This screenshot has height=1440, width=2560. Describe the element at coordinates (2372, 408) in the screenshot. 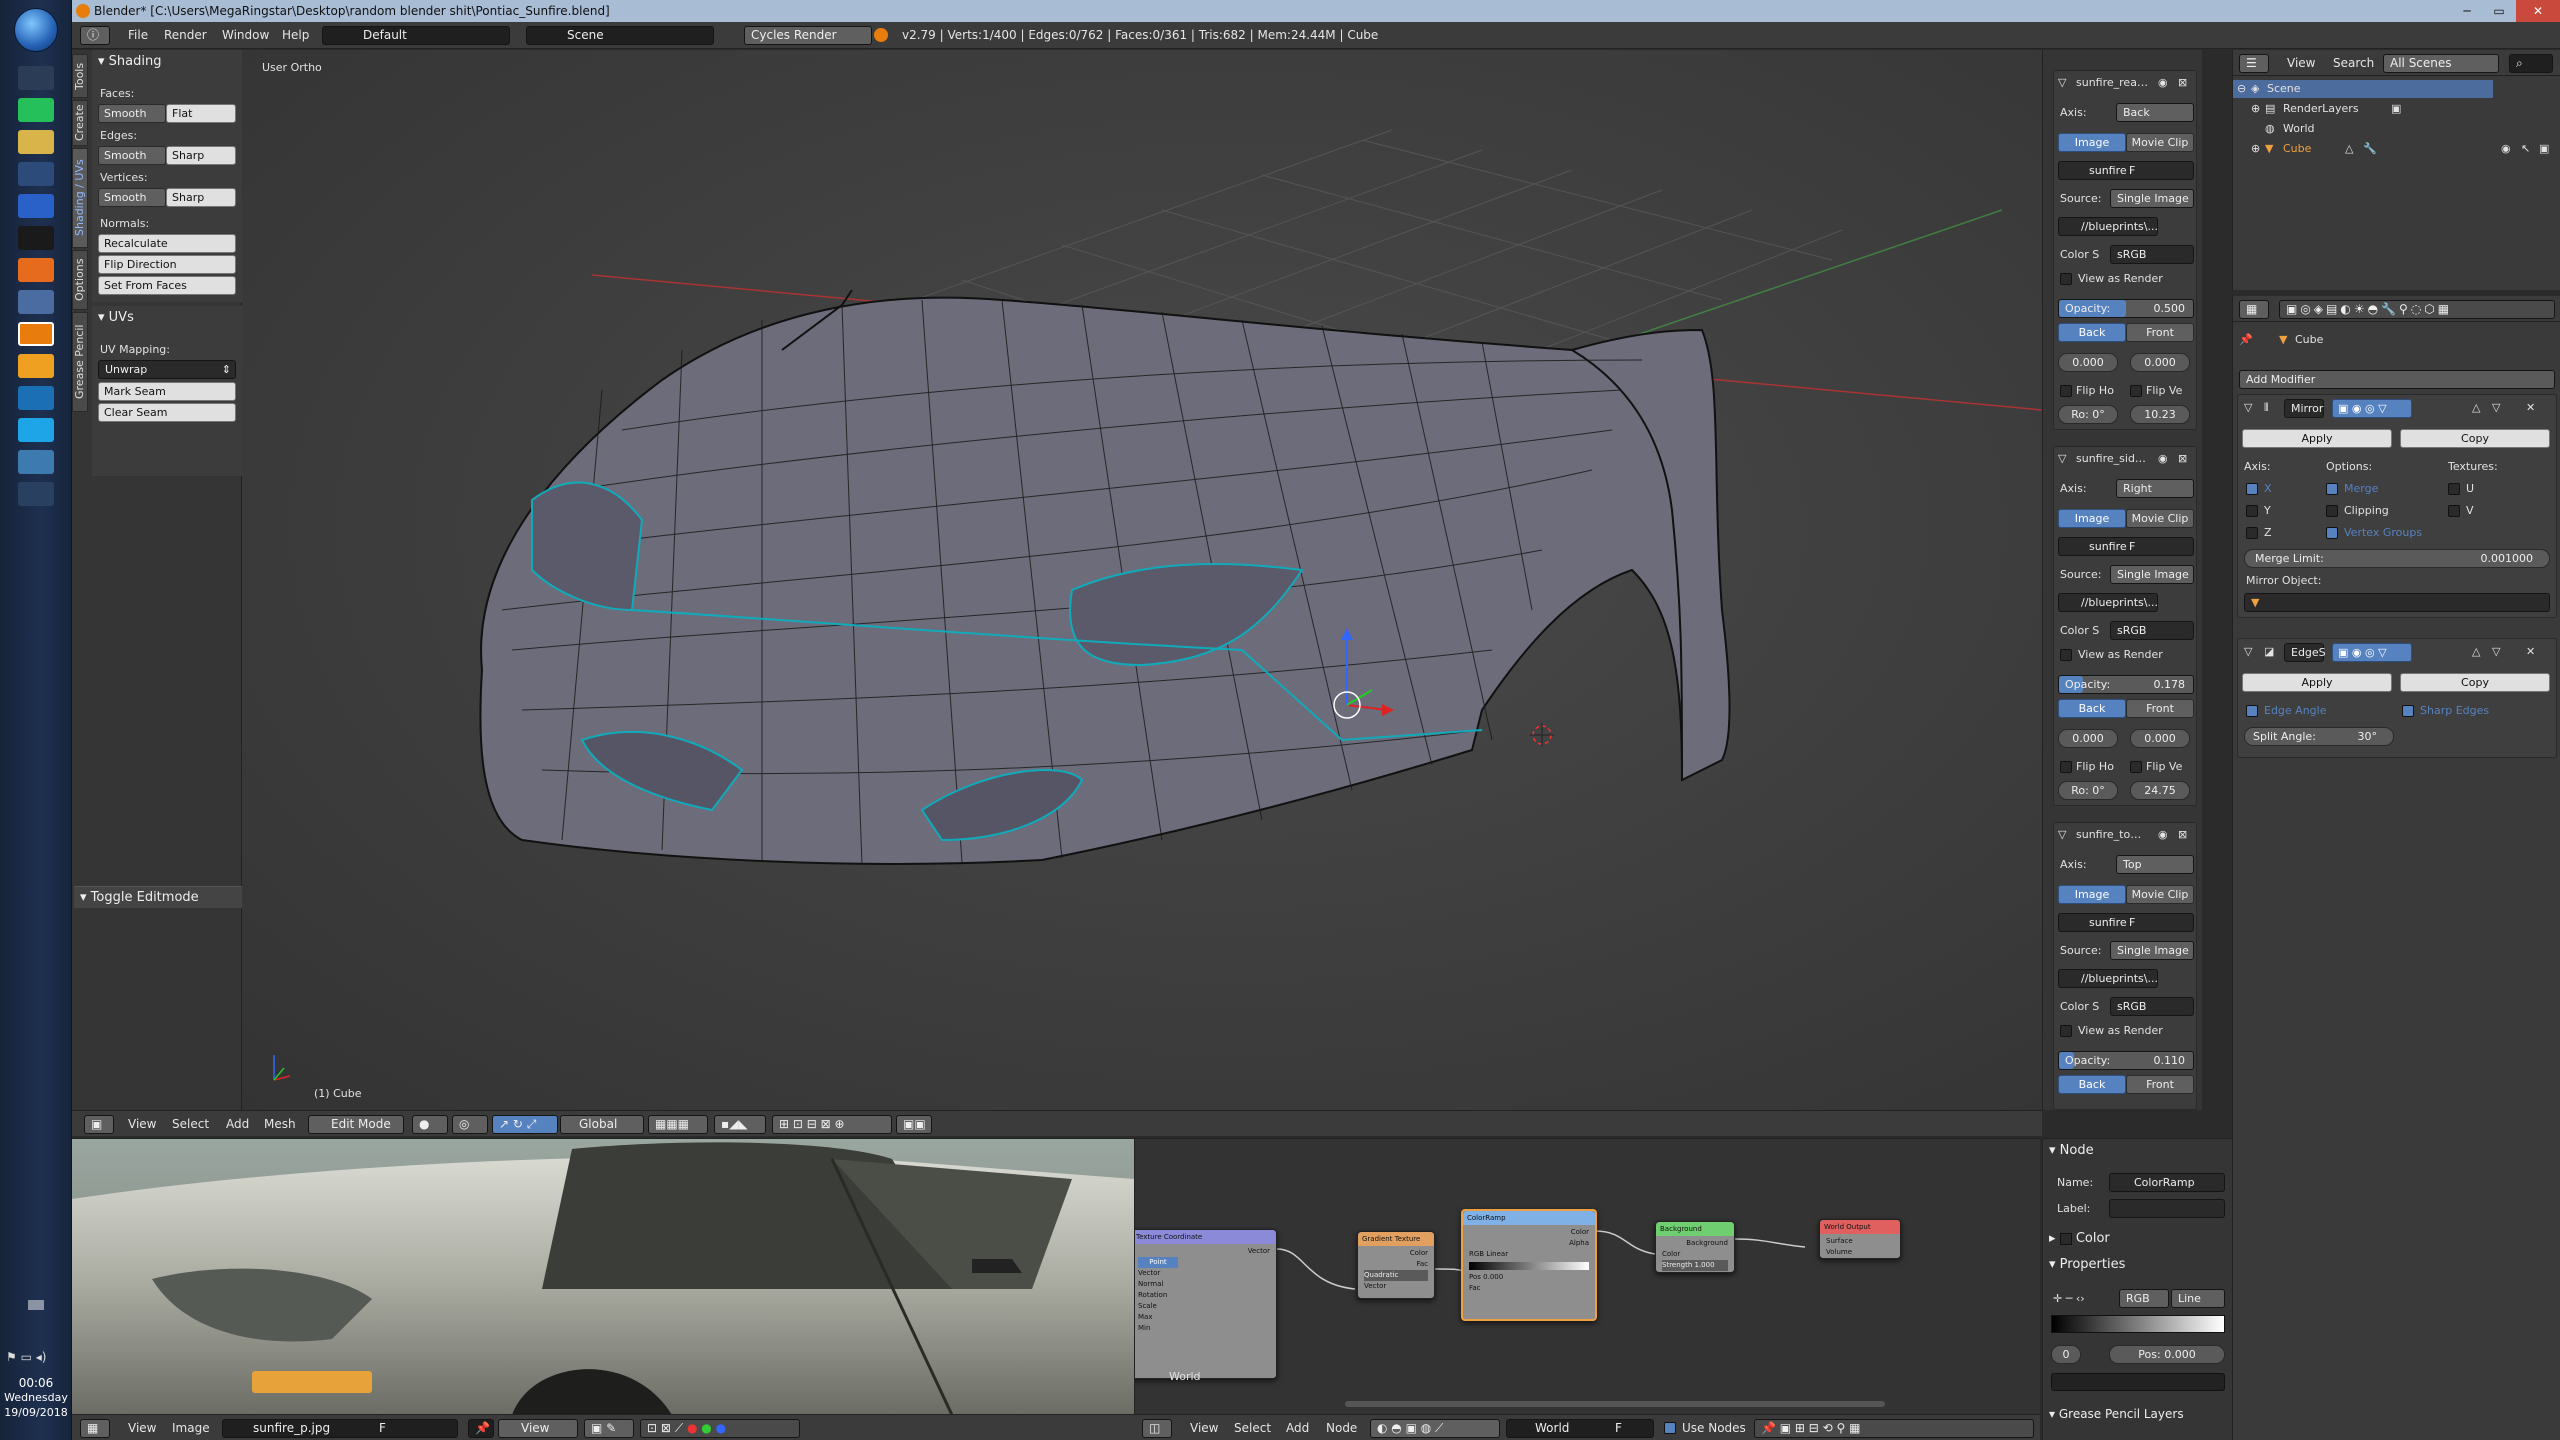

I see `modifier-display-toggles: ▣ ◉ ◎ ▽` at that location.